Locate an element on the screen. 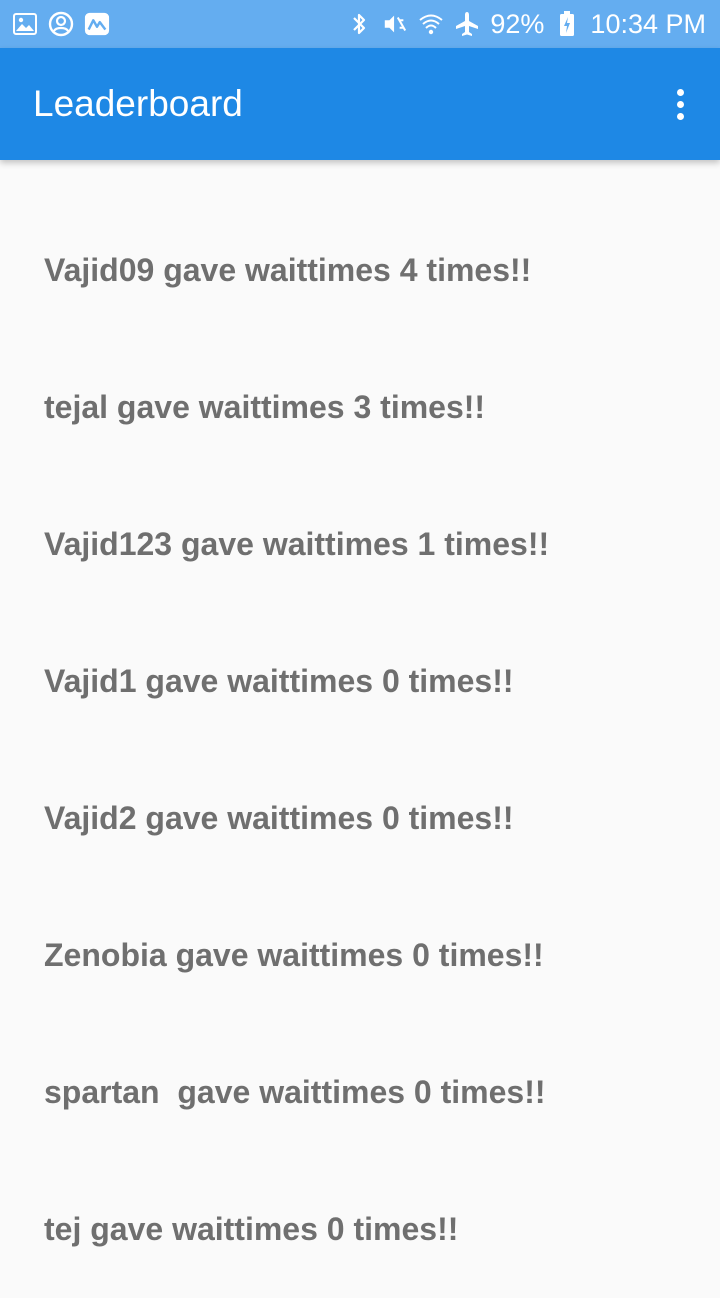 This screenshot has width=720, height=1298. bluetooth-icon is located at coordinates (359, 24).